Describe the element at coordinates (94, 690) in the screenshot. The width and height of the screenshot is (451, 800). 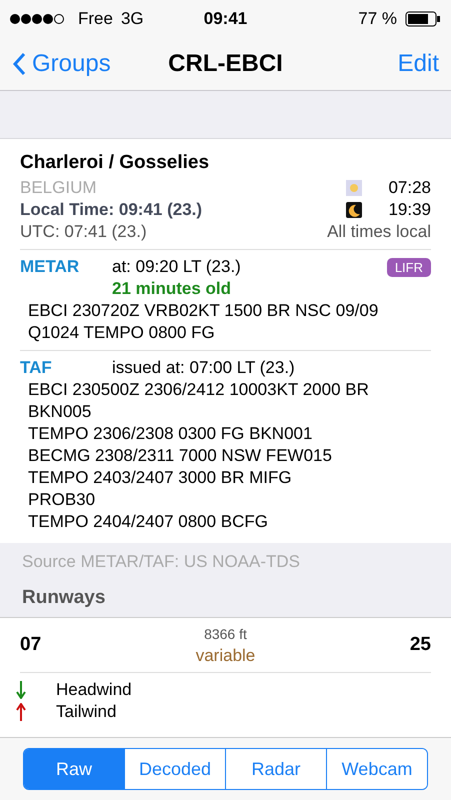
I see `legend-label: Headwind` at that location.